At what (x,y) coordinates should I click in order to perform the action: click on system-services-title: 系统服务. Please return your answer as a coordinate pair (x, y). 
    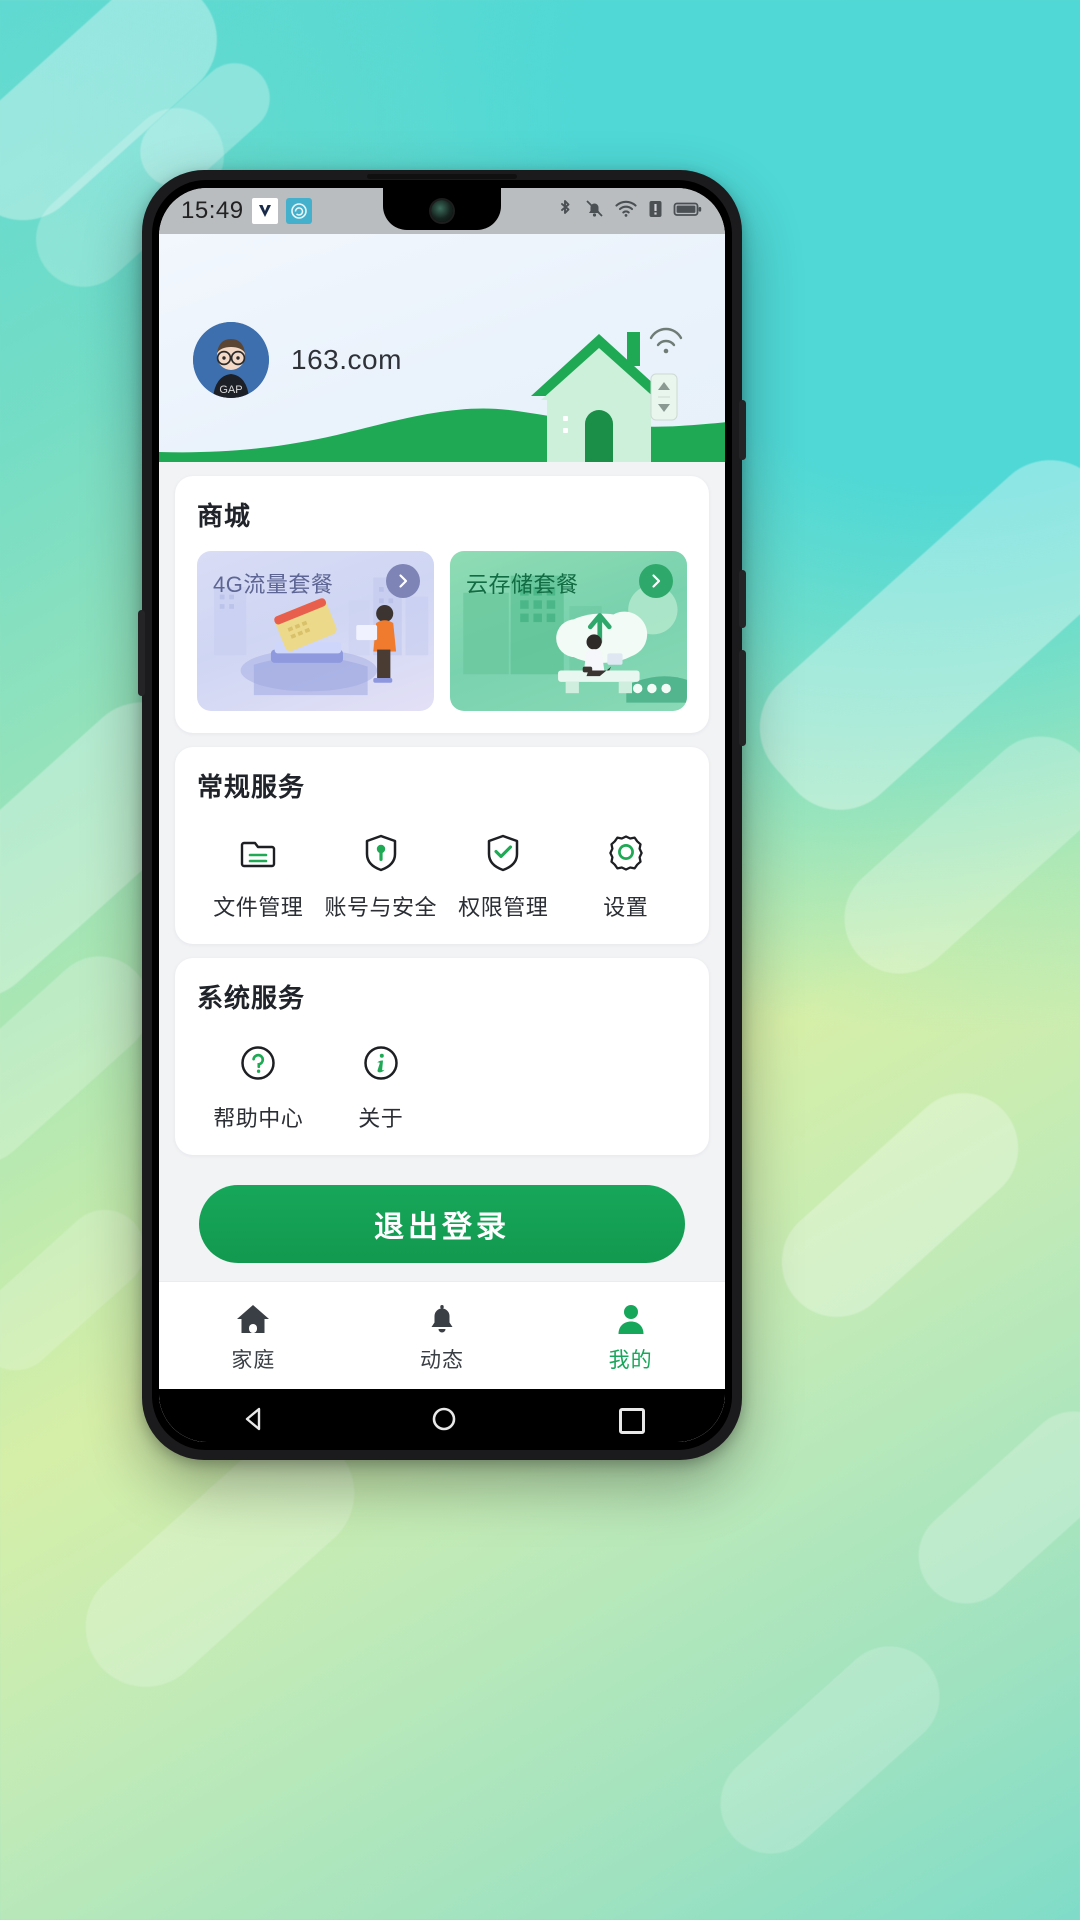
    Looking at the image, I should click on (251, 998).